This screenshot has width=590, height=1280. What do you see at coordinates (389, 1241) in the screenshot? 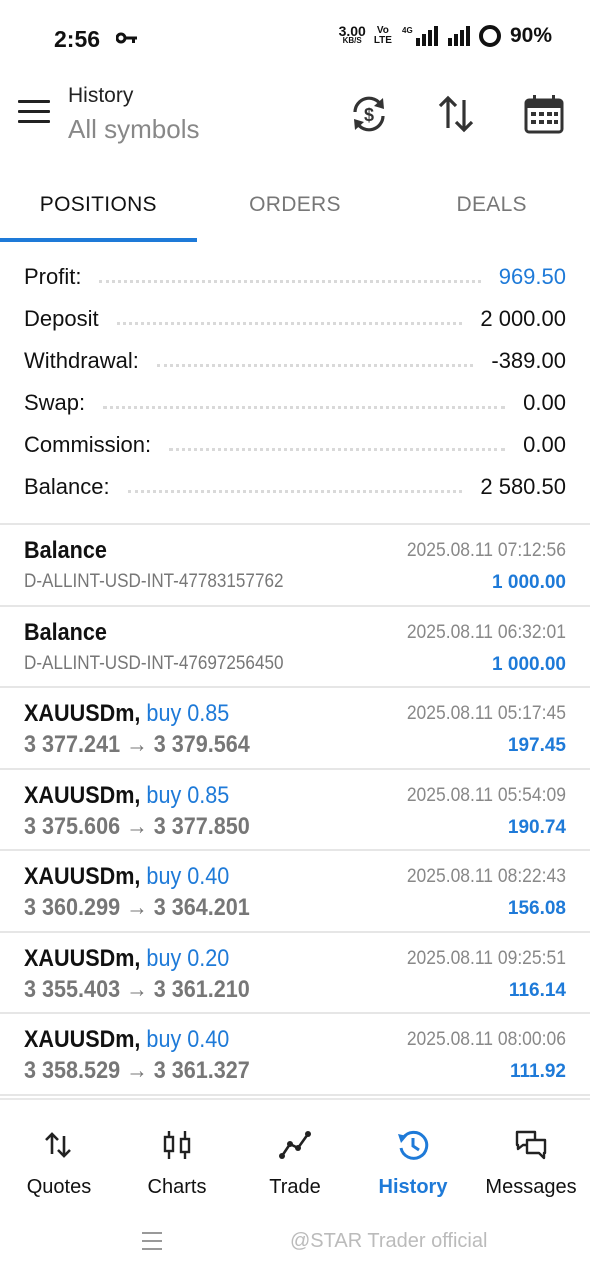
I see `watermark: @STAR Trader official` at bounding box center [389, 1241].